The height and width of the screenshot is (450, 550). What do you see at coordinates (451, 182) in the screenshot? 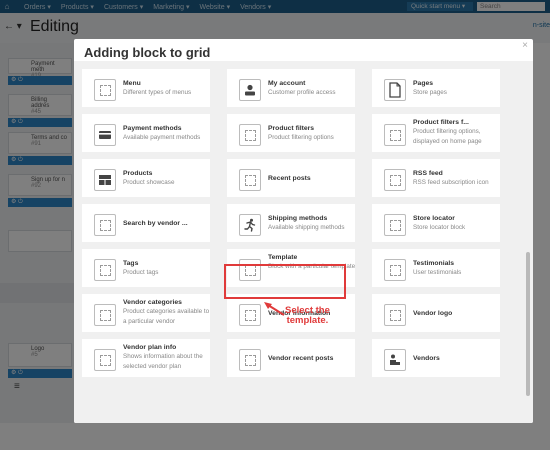
I see `block-description: RSS feed subscription icon` at bounding box center [451, 182].